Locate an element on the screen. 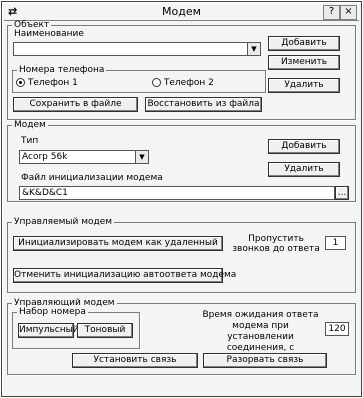 This screenshot has height=398, width=363. restore-from-file-button: Восстановить из файла is located at coordinates (203, 104).